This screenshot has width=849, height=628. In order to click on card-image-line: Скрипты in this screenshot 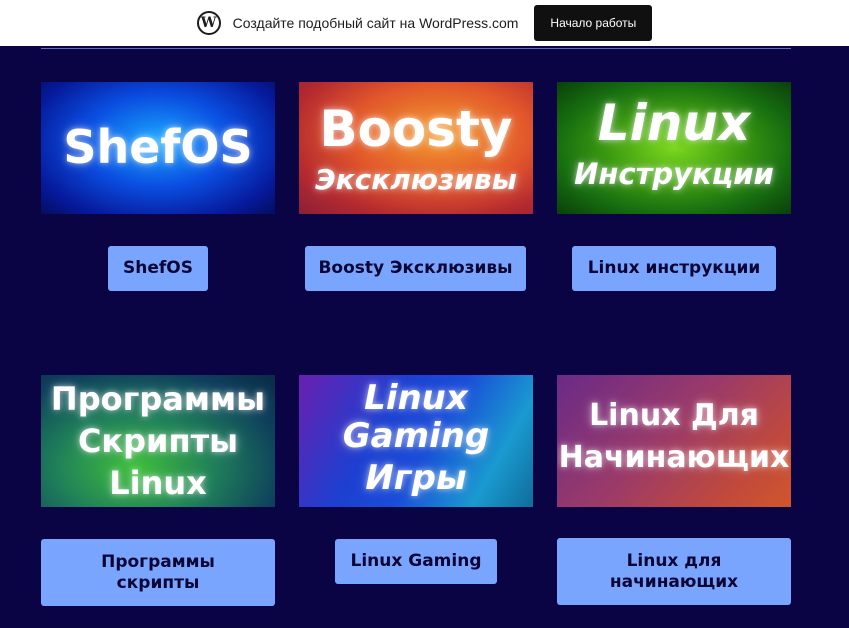, I will do `click(158, 441)`.